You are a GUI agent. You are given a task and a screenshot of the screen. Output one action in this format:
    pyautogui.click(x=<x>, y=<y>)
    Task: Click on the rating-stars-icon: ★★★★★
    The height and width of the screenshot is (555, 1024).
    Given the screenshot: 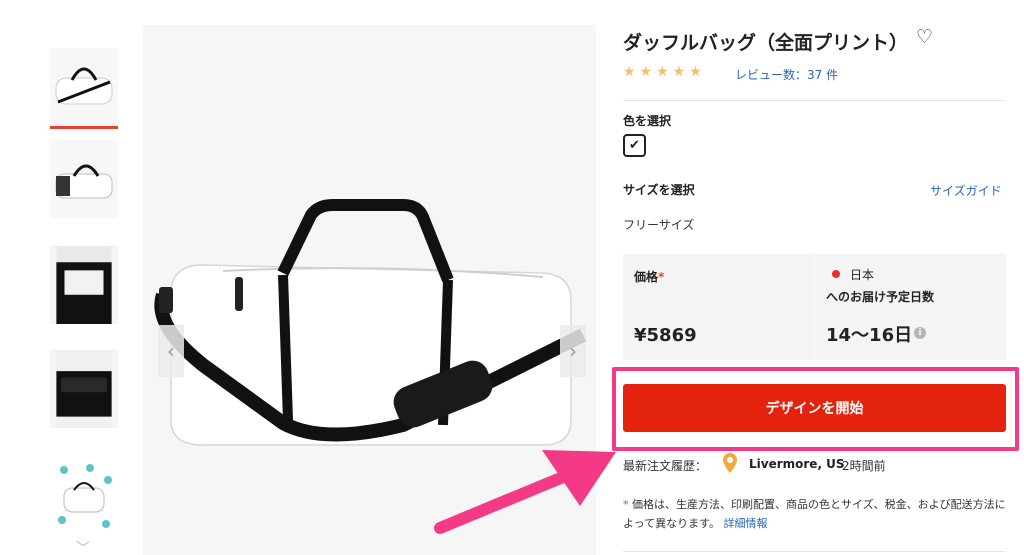 What is the action you would take?
    pyautogui.click(x=664, y=72)
    